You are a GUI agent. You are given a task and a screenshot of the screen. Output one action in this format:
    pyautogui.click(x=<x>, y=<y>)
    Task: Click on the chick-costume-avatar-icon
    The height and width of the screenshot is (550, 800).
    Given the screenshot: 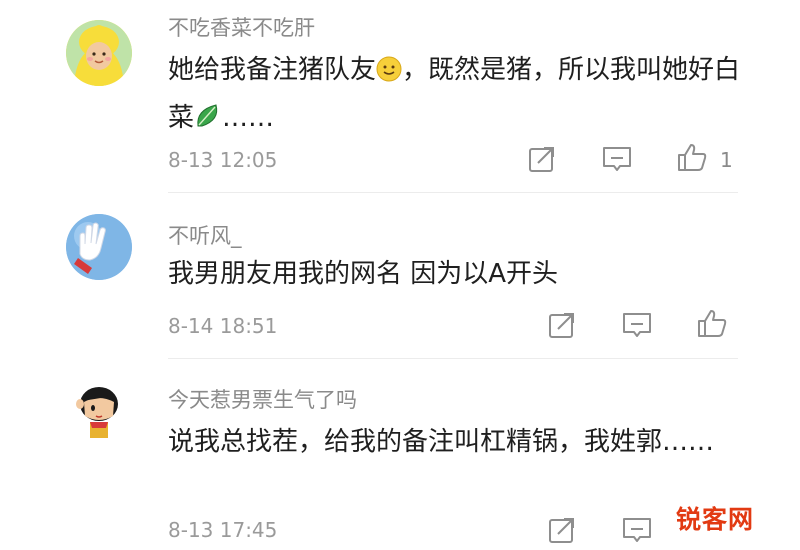 What is the action you would take?
    pyautogui.click(x=99, y=53)
    